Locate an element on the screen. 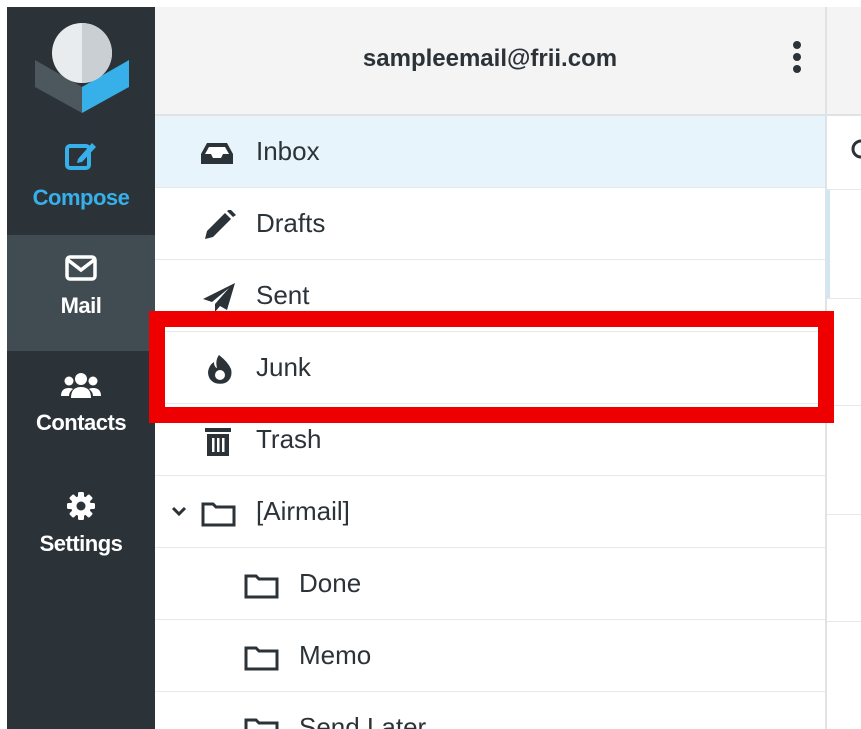 This screenshot has height=729, width=861. folder-memo: Memo is located at coordinates (490, 656).